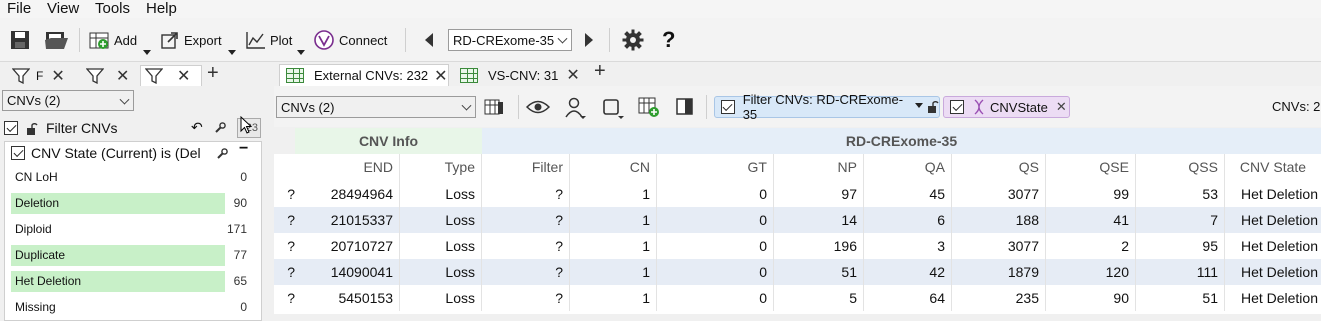 Image resolution: width=1321 pixels, height=321 pixels. What do you see at coordinates (1273, 167) in the screenshot?
I see `column-header: CNV State` at bounding box center [1273, 167].